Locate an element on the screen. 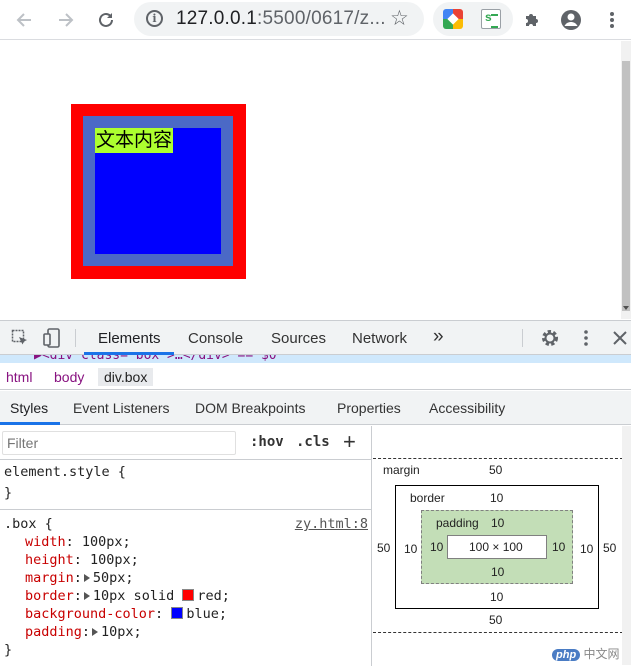 The width and height of the screenshot is (631, 666). padding-top-value: 10 is located at coordinates (497, 523).